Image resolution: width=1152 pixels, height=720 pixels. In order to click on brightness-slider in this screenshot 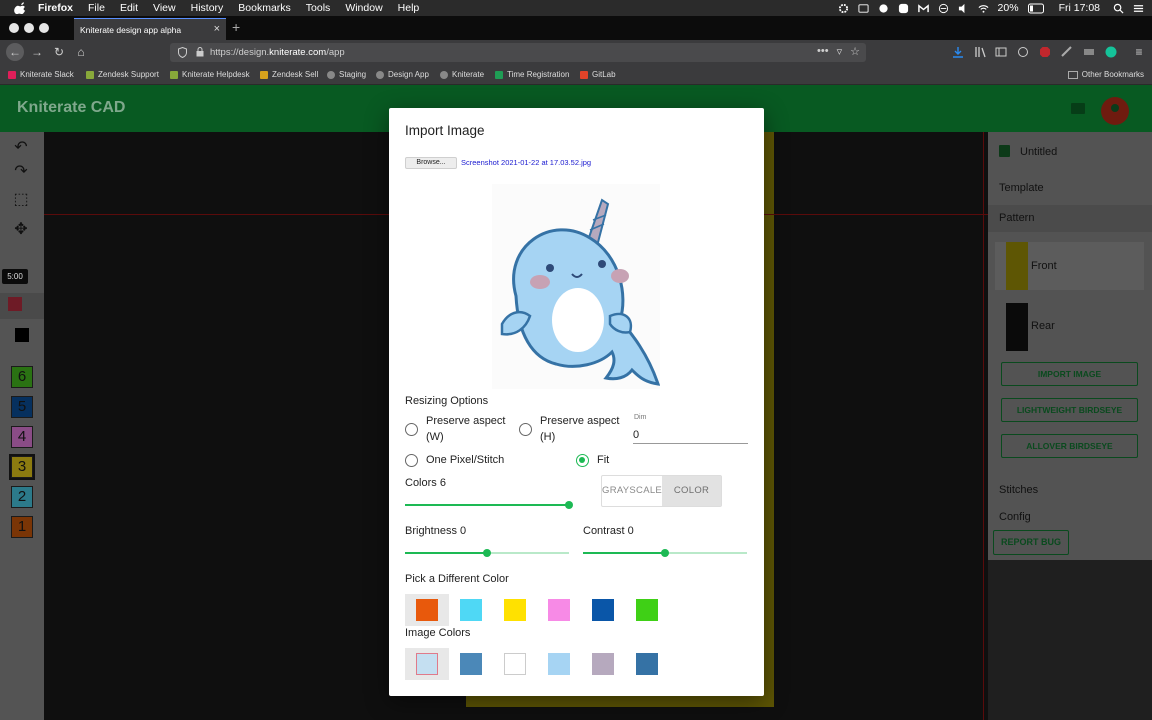, I will do `click(487, 553)`.